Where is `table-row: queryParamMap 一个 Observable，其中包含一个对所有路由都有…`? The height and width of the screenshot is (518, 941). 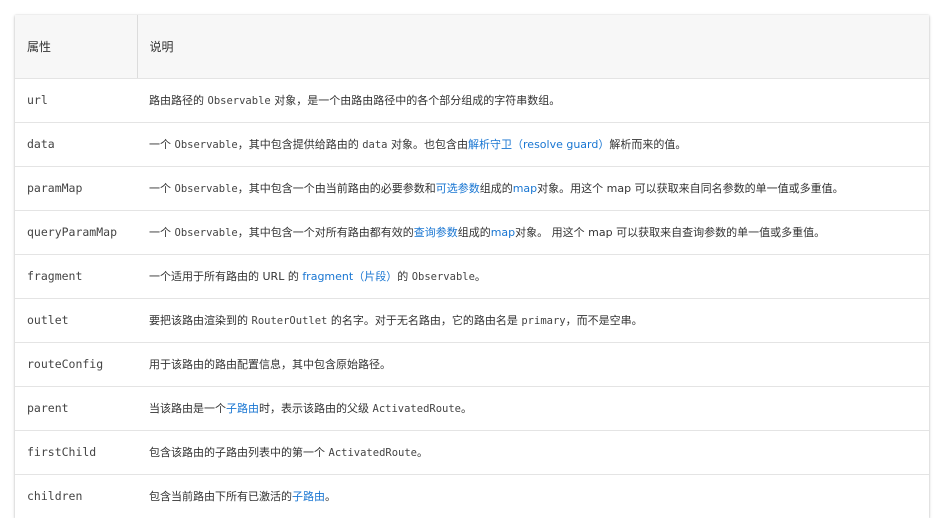
table-row: queryParamMap 一个 Observable，其中包含一个对所有路由都有… is located at coordinates (472, 232).